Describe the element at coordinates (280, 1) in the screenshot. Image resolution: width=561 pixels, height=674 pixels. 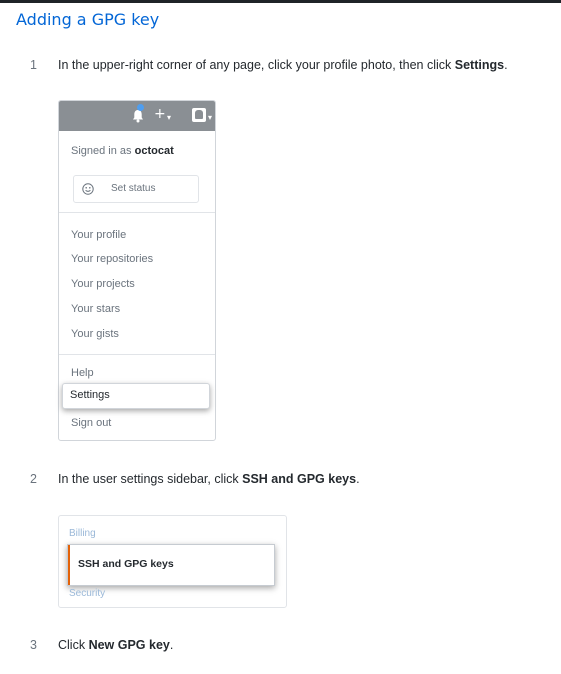
I see `top-border` at that location.